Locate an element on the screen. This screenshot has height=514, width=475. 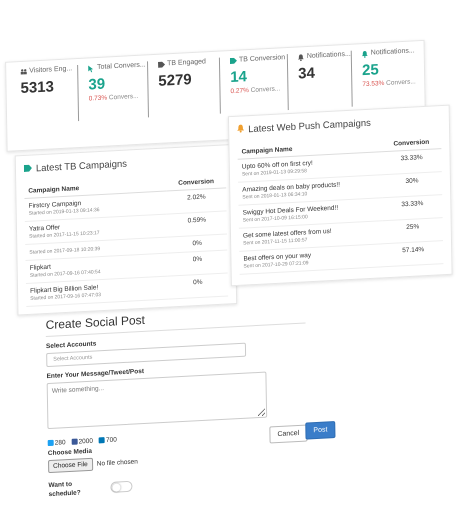
message-textarea is located at coordinates (157, 400).